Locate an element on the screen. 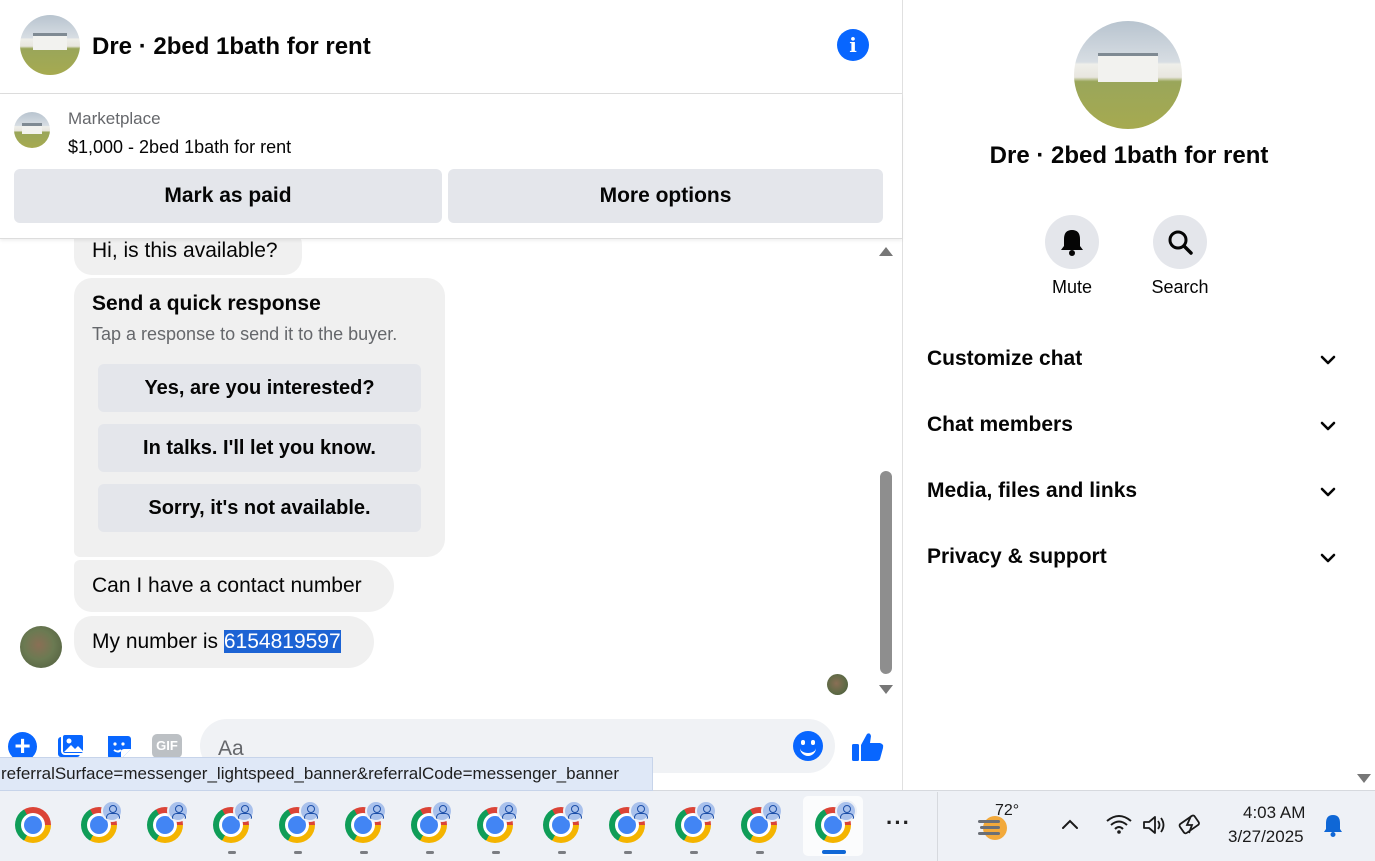 Image resolution: width=1375 pixels, height=861 pixels. search-label: Search is located at coordinates (1180, 287).